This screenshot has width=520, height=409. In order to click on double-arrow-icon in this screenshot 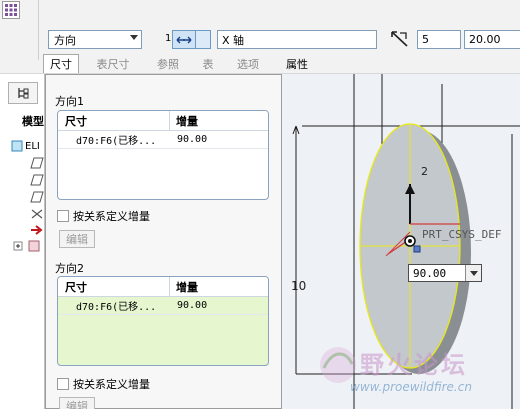, I will do `click(184, 39)`.